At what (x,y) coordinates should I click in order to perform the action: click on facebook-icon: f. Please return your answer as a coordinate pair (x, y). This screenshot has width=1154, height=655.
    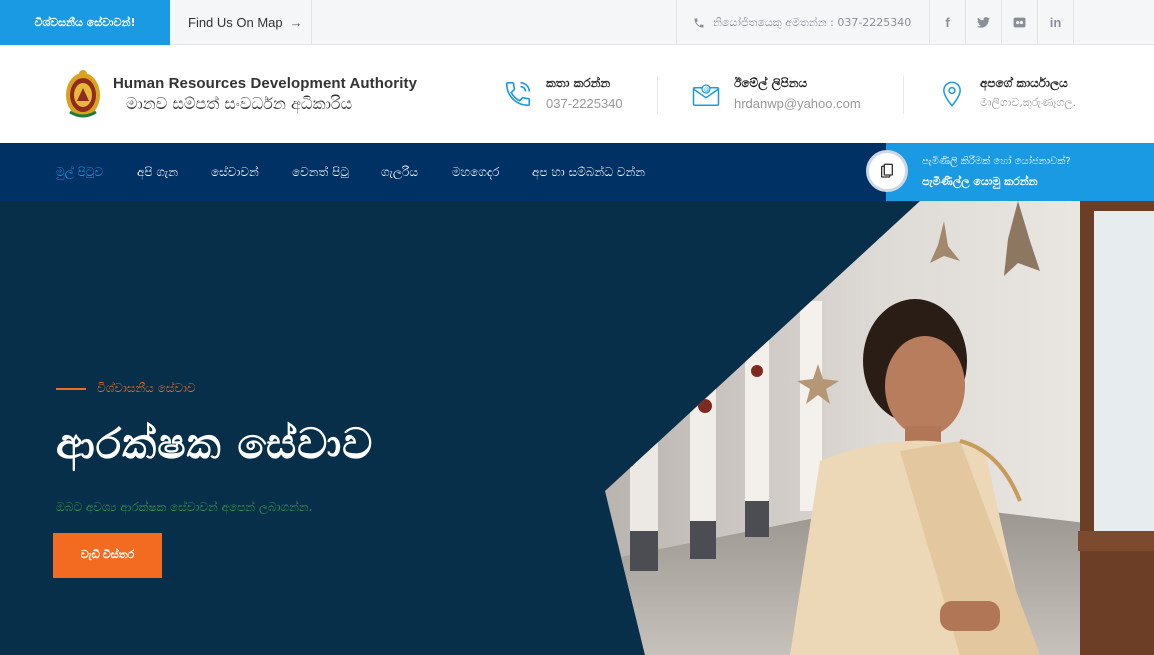
    Looking at the image, I should click on (948, 22).